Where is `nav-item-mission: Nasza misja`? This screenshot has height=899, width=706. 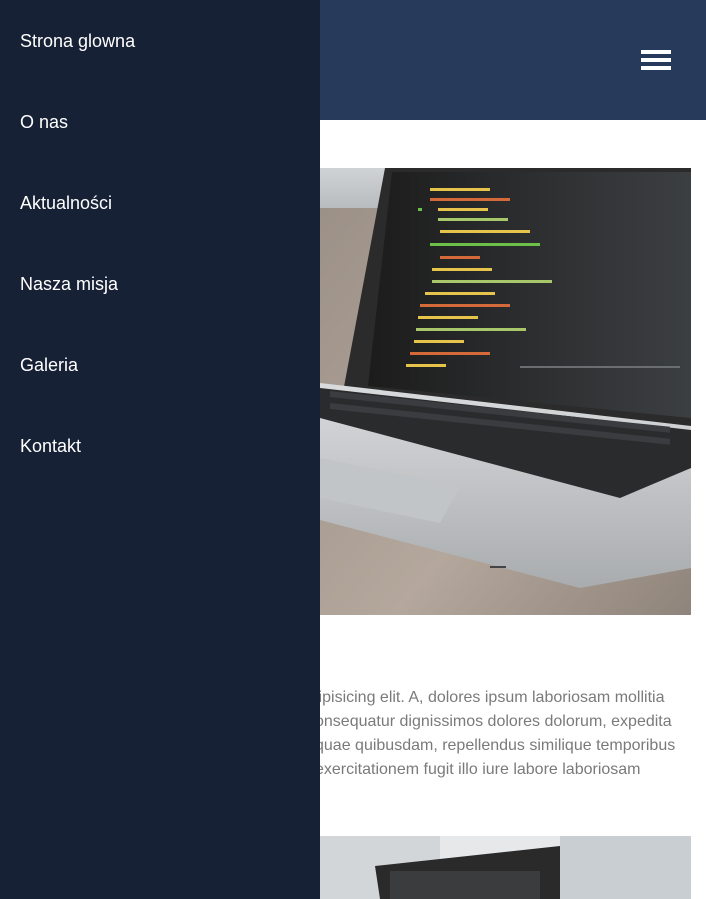
nav-item-mission: Nasza misja is located at coordinates (69, 284).